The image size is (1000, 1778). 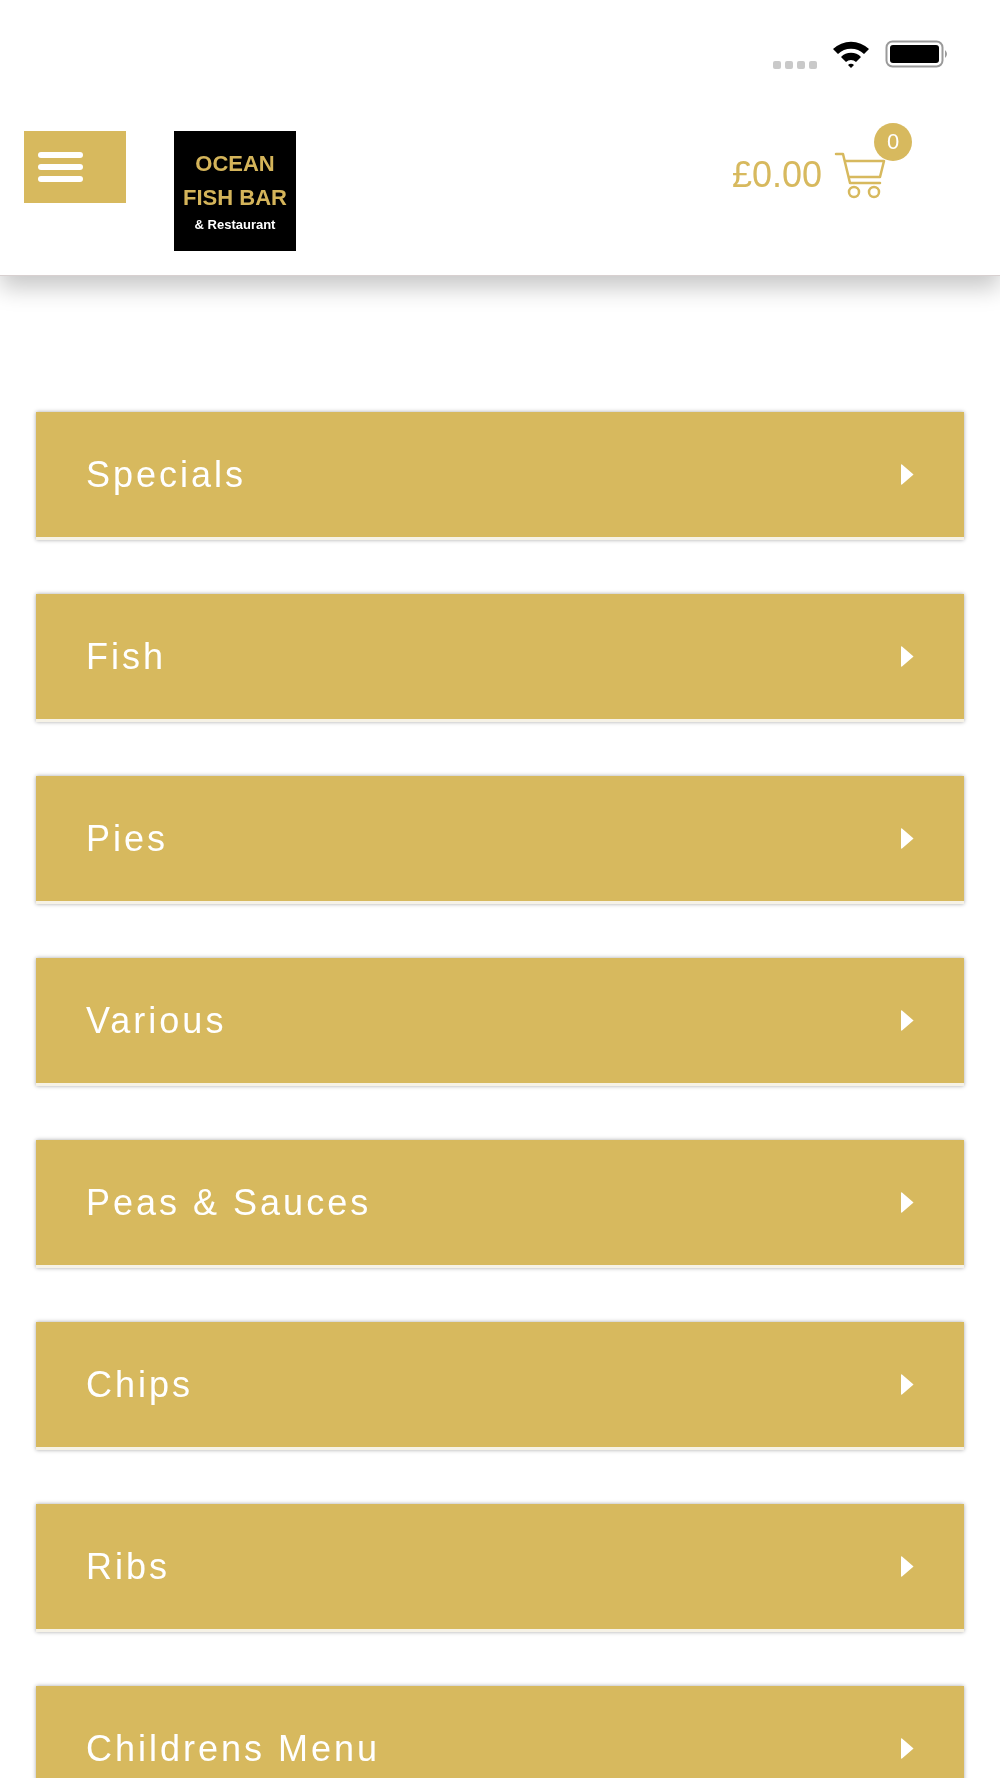 What do you see at coordinates (500, 1386) in the screenshot?
I see `menu-category-button: Chips` at bounding box center [500, 1386].